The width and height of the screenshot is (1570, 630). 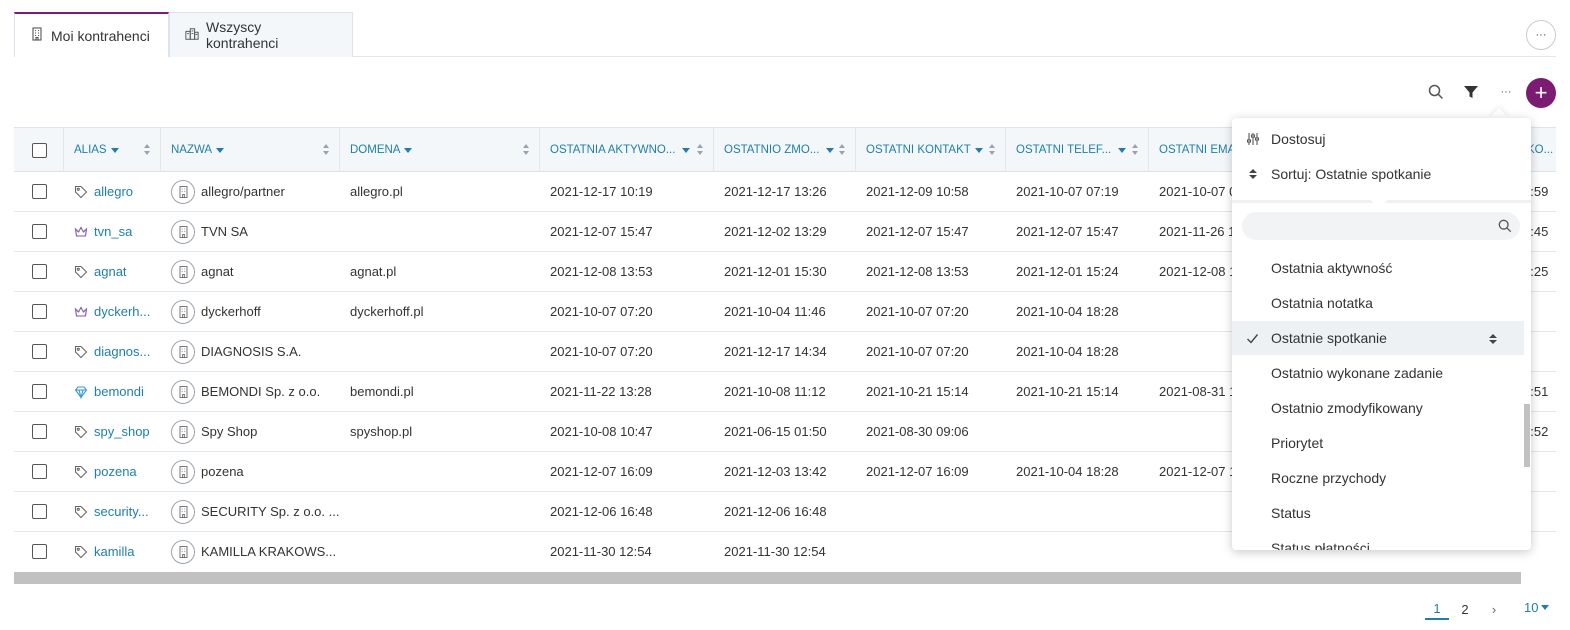 I want to click on alias-link: bemondi, so click(x=109, y=391).